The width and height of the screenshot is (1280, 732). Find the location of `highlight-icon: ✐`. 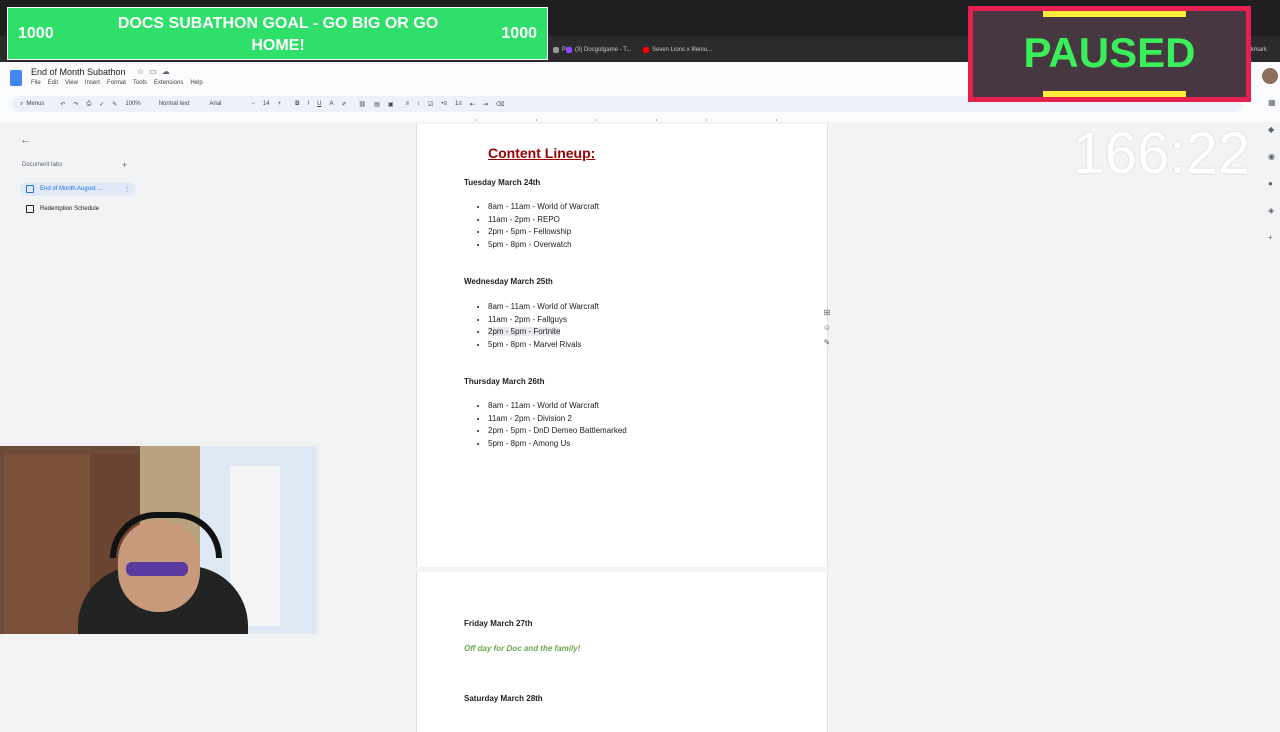

highlight-icon: ✐ is located at coordinates (343, 104).